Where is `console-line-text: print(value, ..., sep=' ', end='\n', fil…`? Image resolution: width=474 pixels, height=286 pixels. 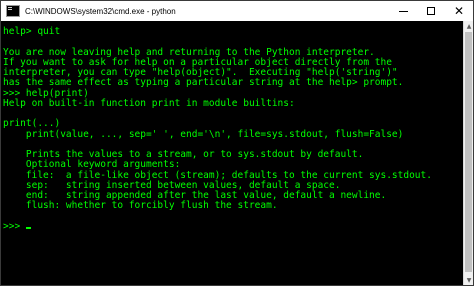 console-line-text: print(value, ..., sep=' ', end='\n', fil… is located at coordinates (203, 134).